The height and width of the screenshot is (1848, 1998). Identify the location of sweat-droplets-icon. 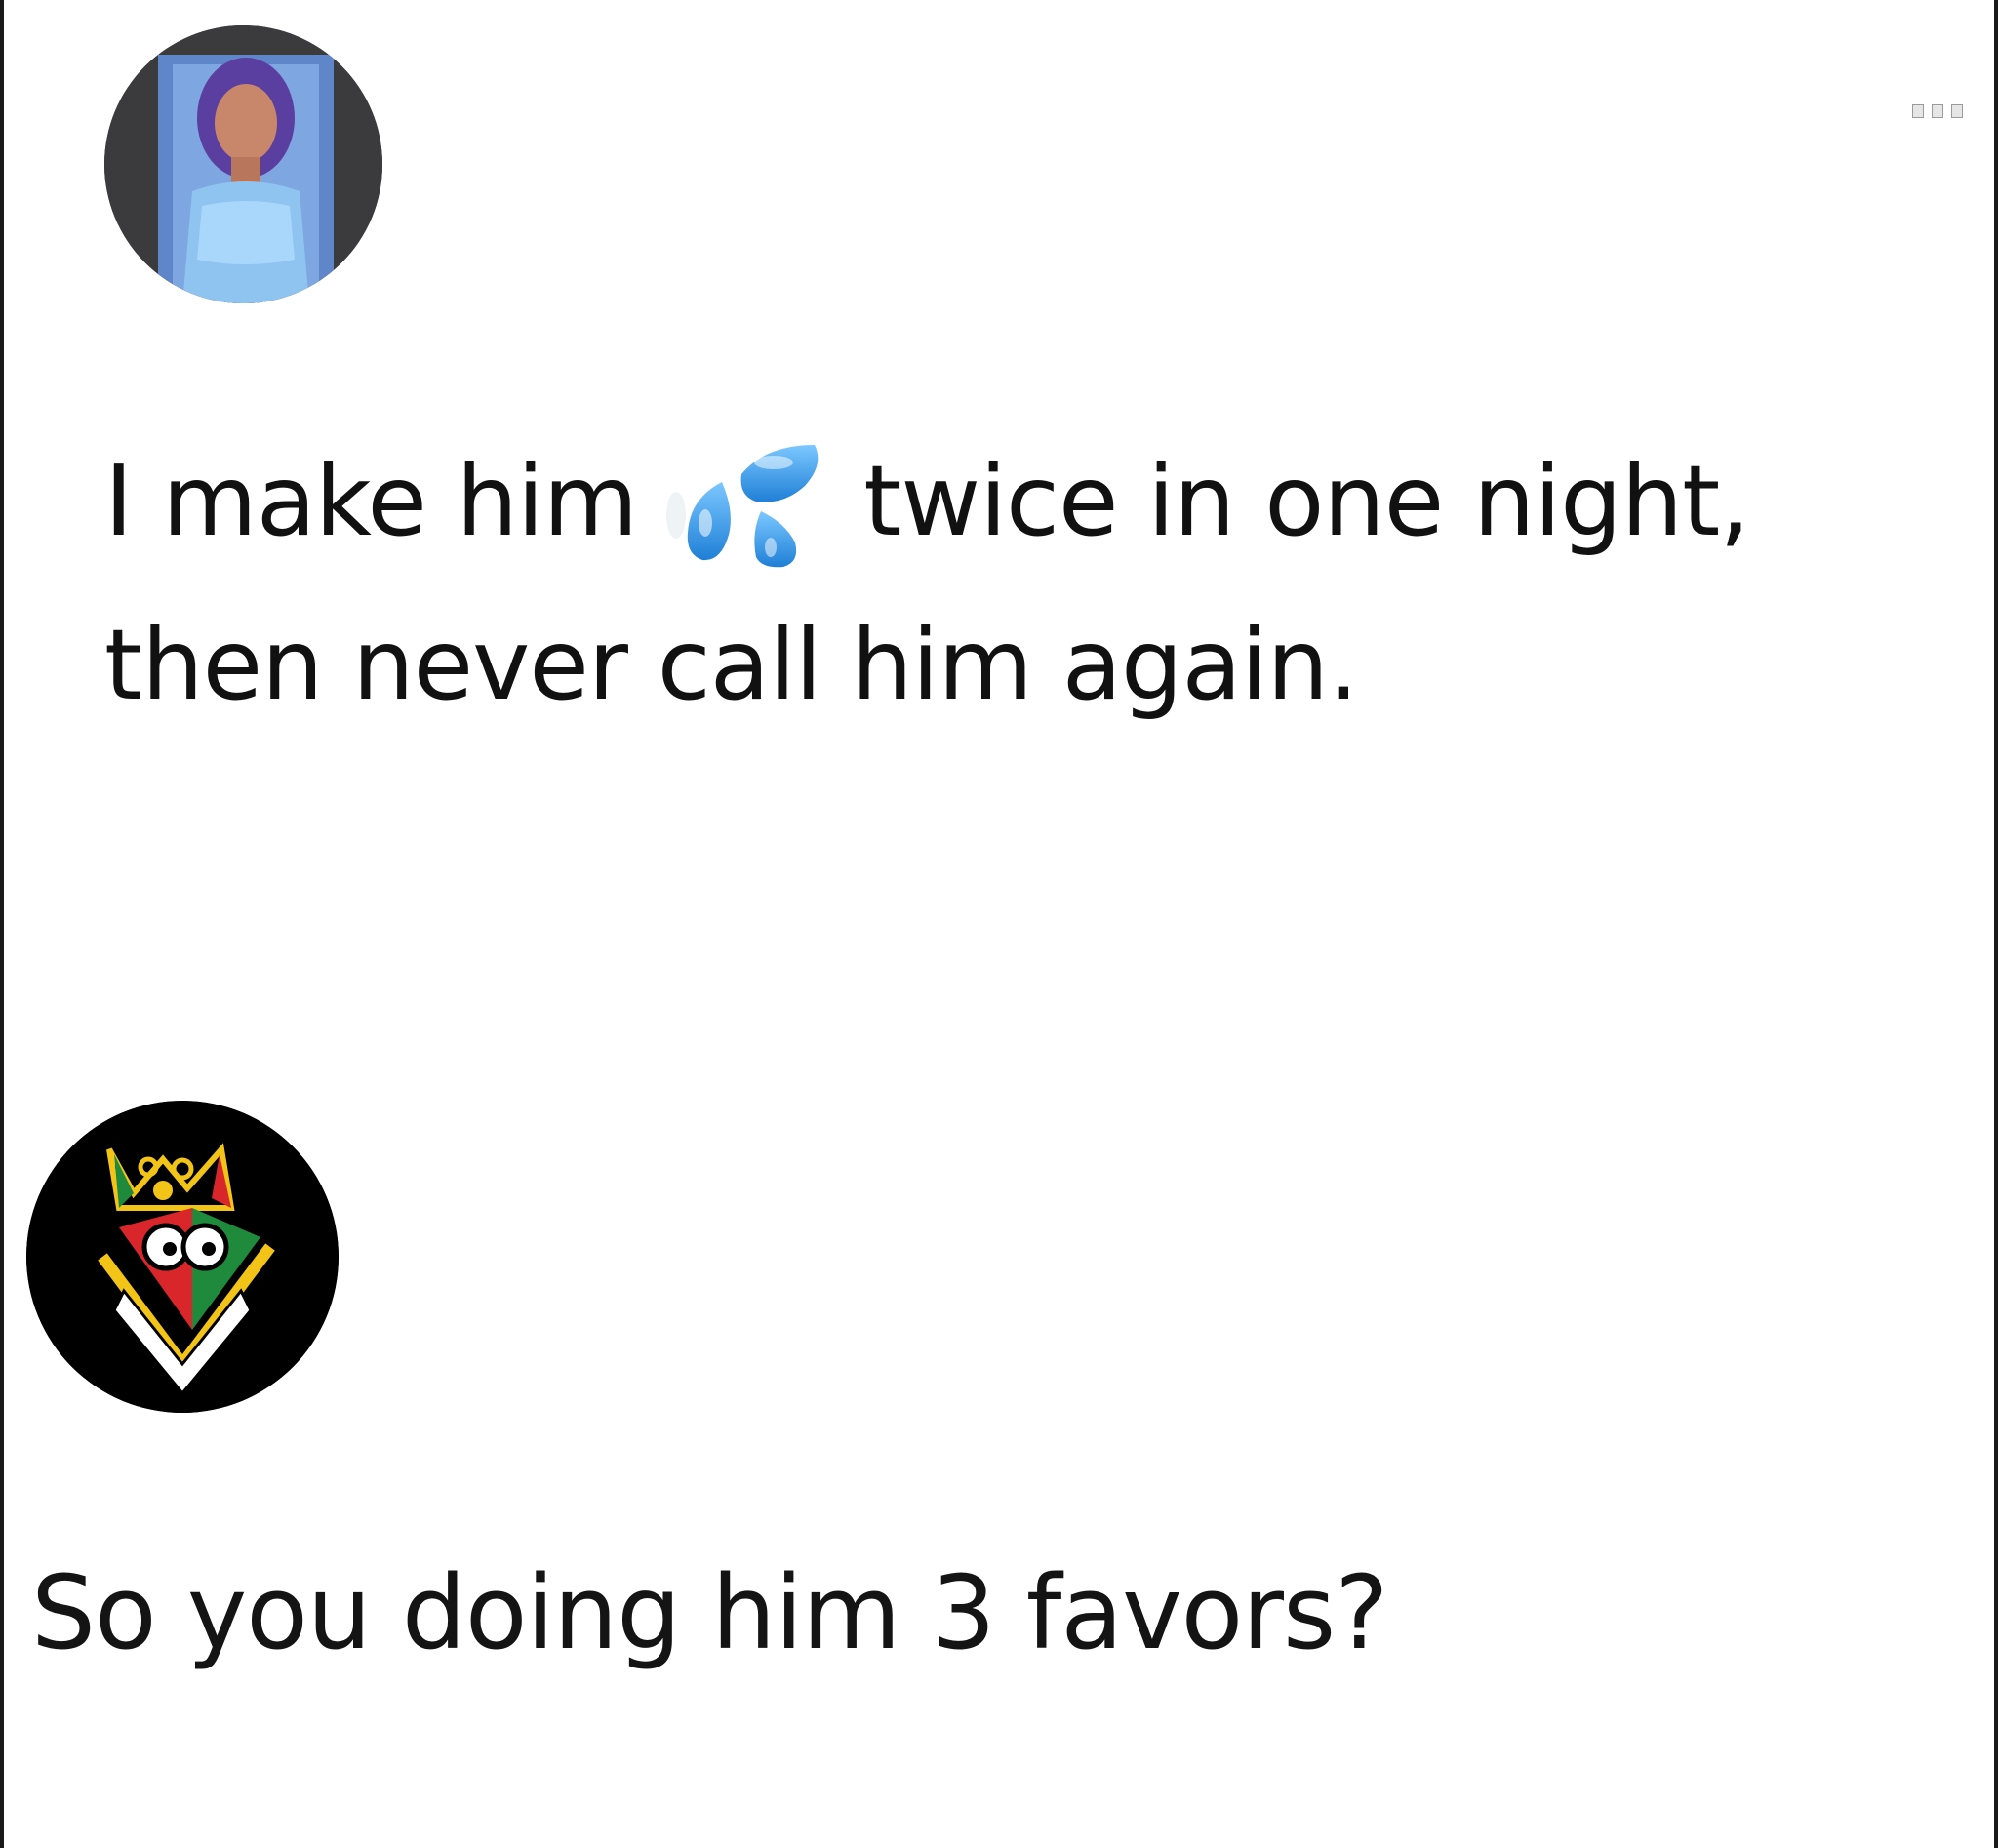
(746, 499).